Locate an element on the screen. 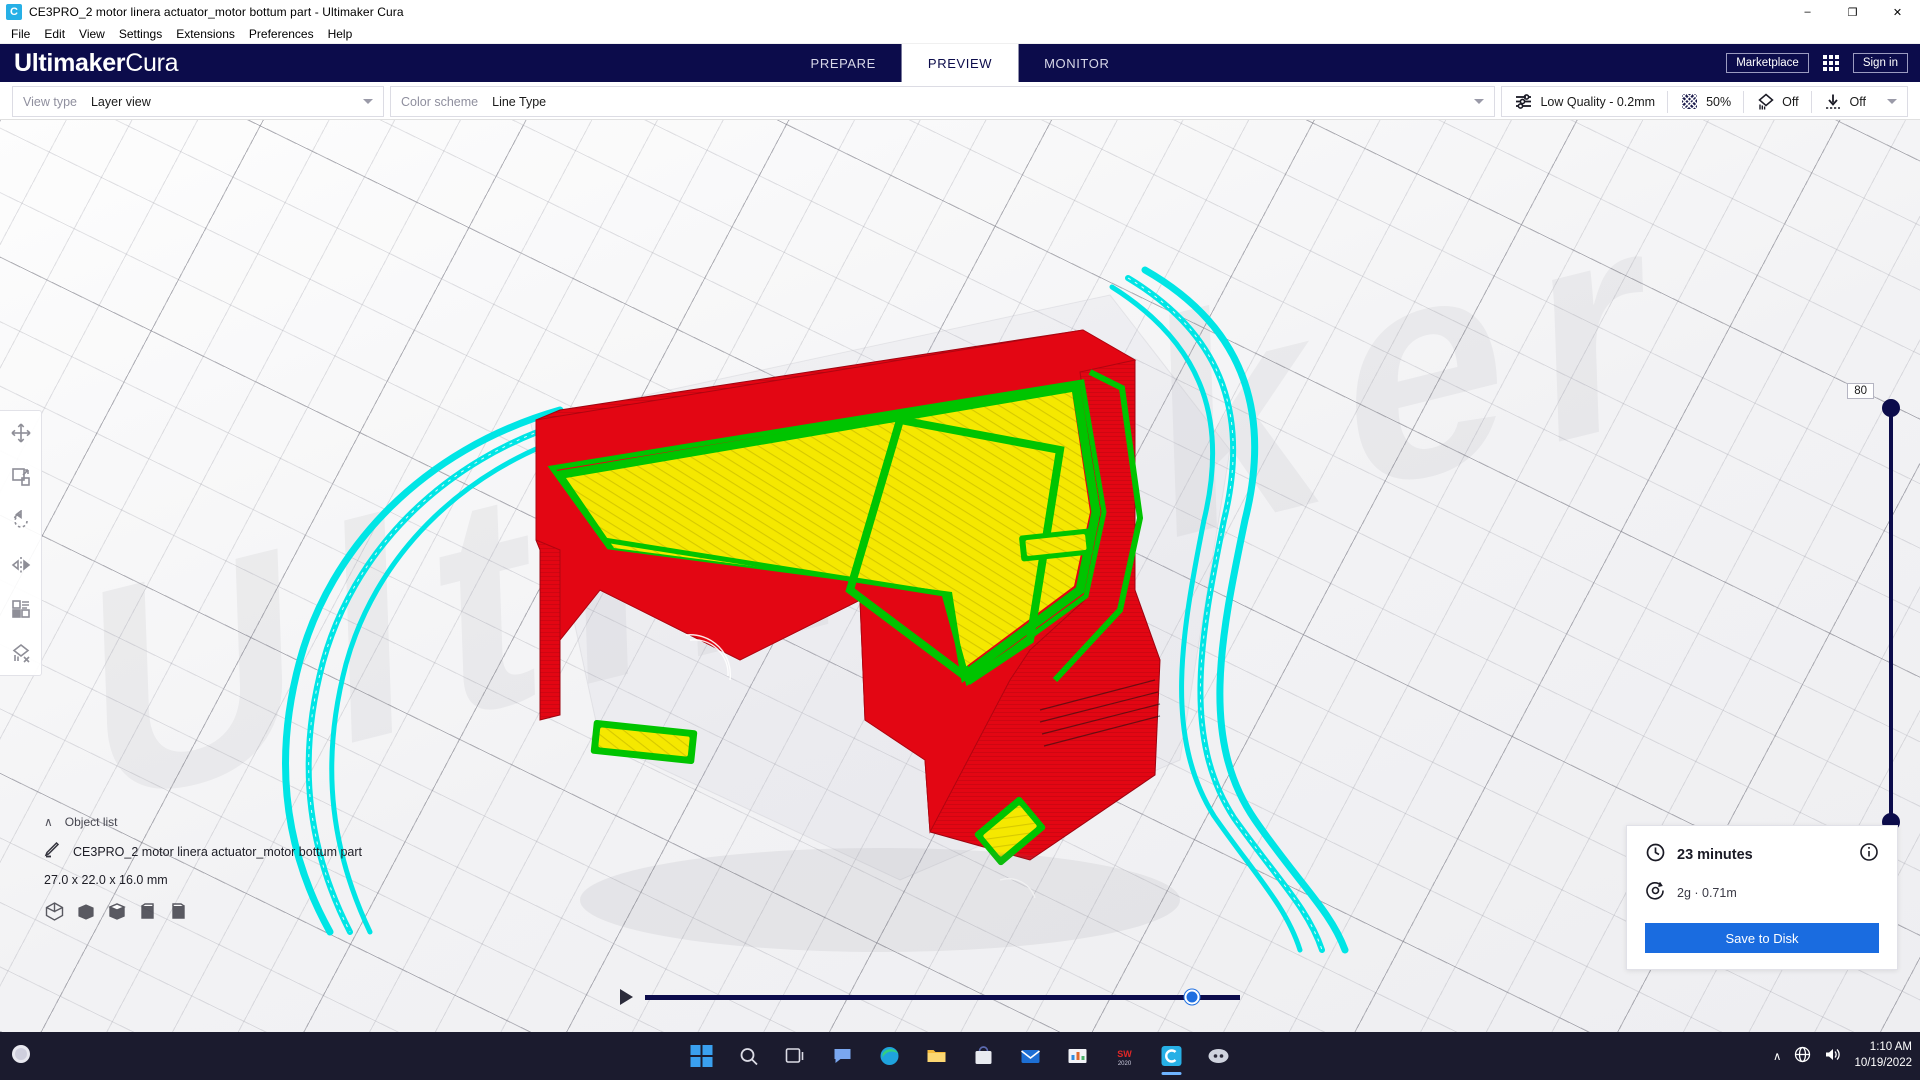 This screenshot has height=1080, width=1920. taskbar-chat-icon is located at coordinates (843, 1056).